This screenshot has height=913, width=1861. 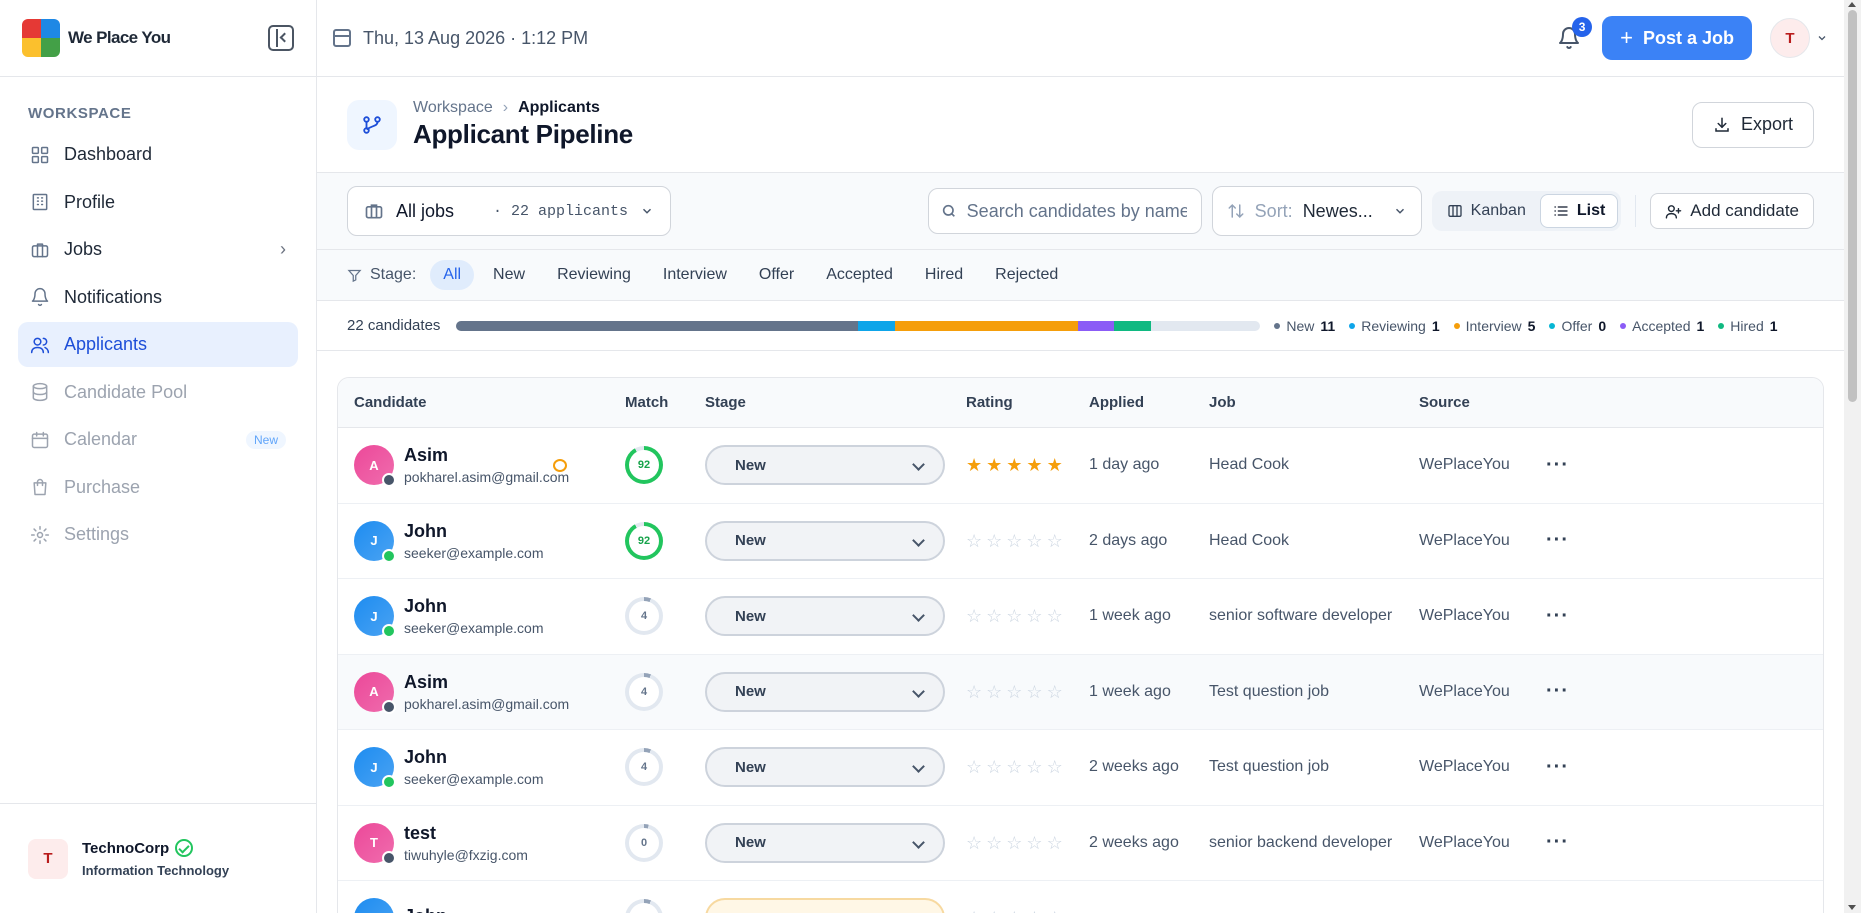 What do you see at coordinates (158, 858) in the screenshot?
I see `org-card: T TechnoCorp Information Technology` at bounding box center [158, 858].